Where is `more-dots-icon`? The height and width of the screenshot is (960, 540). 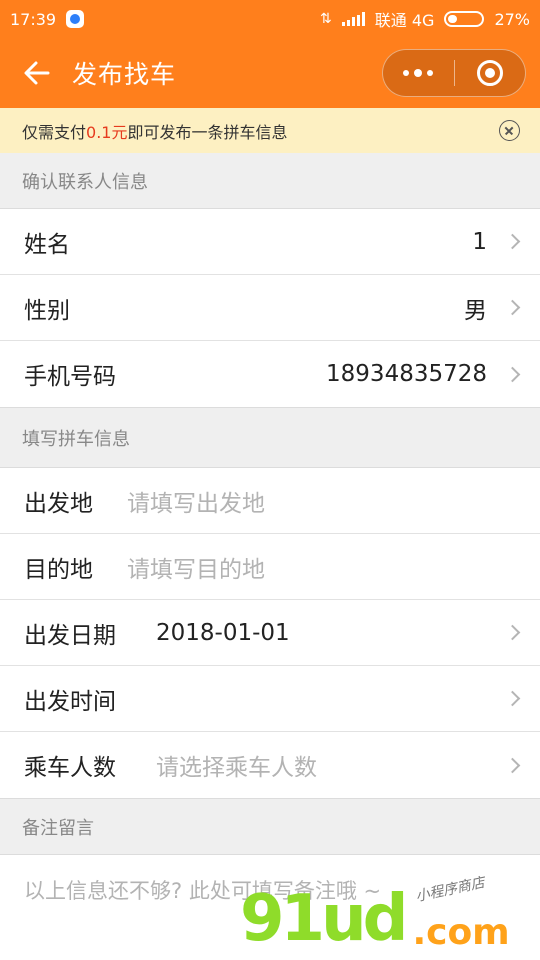 more-dots-icon is located at coordinates (418, 73).